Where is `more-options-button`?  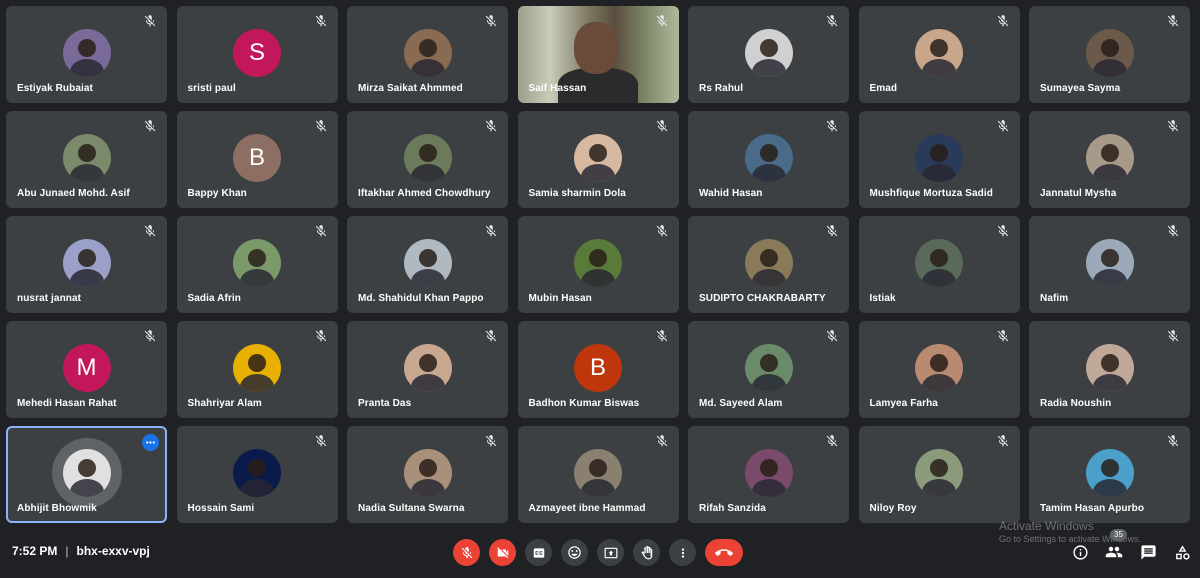 more-options-button is located at coordinates (682, 552).